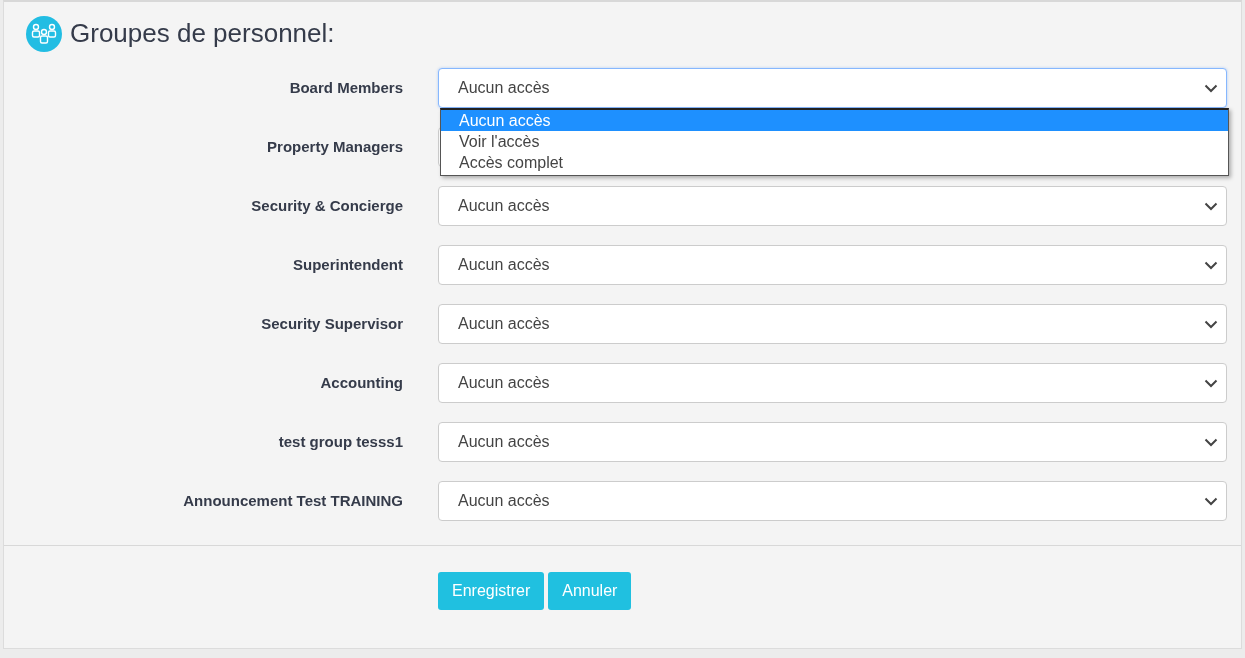 The height and width of the screenshot is (658, 1245). Describe the element at coordinates (347, 264) in the screenshot. I see `group-label: Superintendent` at that location.